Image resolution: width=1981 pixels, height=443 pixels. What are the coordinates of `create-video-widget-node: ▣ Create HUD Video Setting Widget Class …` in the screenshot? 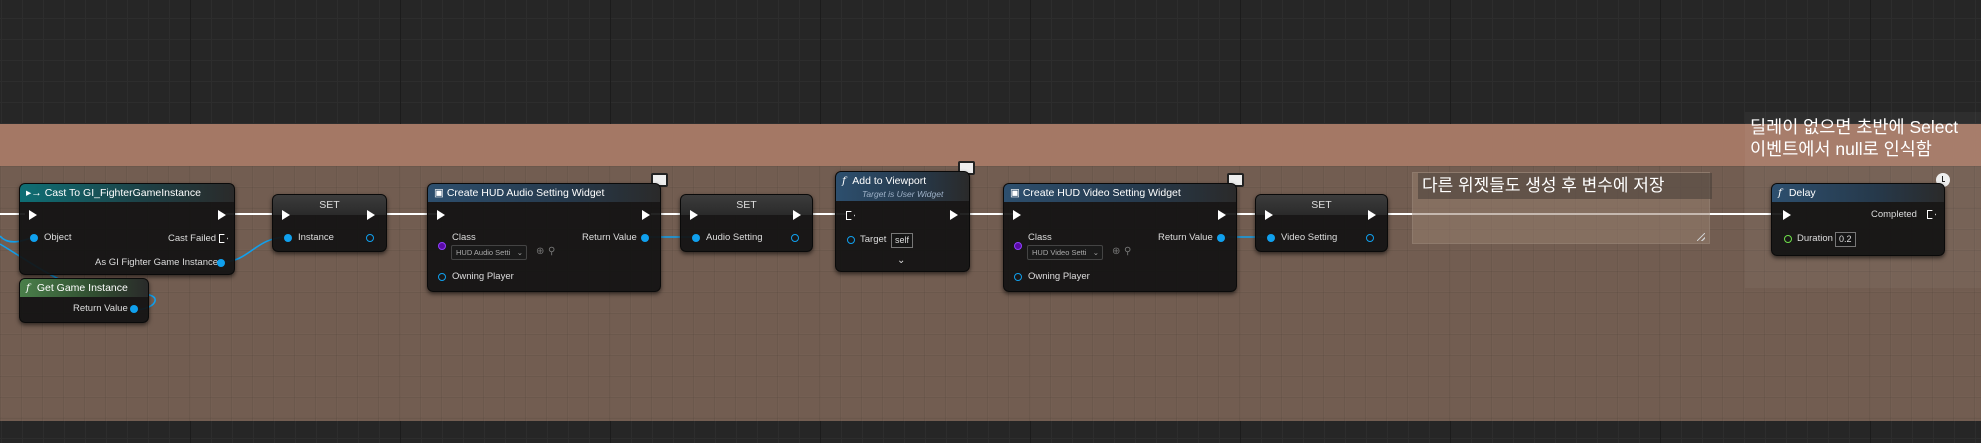 It's located at (1120, 237).